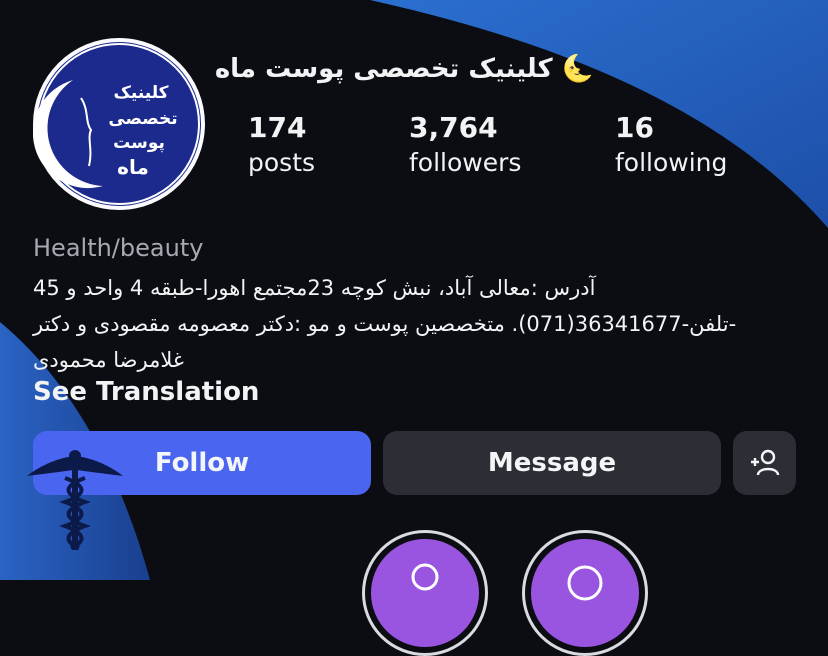 The height and width of the screenshot is (656, 828). What do you see at coordinates (671, 145) in the screenshot?
I see `stat-following: 16 following` at bounding box center [671, 145].